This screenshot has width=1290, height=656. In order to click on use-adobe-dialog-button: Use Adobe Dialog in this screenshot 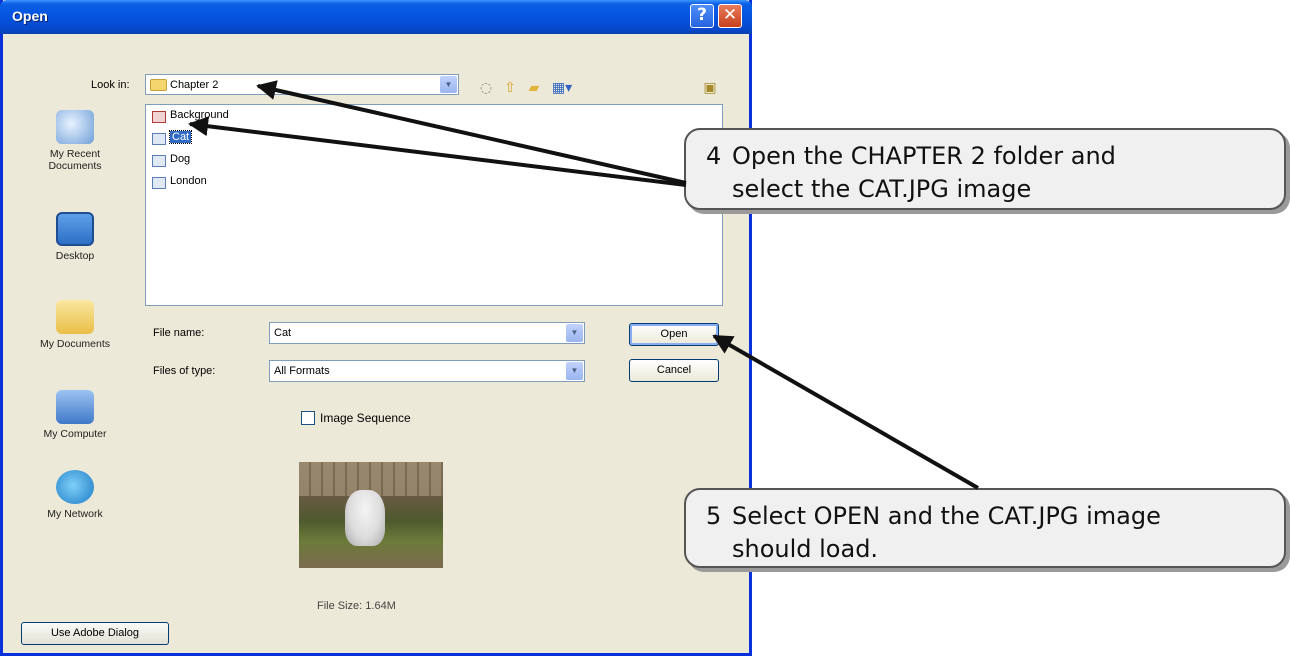, I will do `click(95, 633)`.